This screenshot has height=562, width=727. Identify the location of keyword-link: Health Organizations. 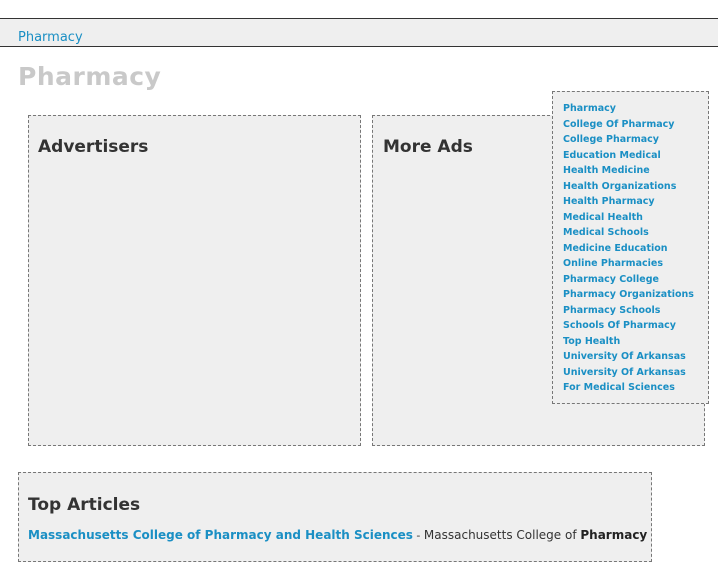
(619, 186).